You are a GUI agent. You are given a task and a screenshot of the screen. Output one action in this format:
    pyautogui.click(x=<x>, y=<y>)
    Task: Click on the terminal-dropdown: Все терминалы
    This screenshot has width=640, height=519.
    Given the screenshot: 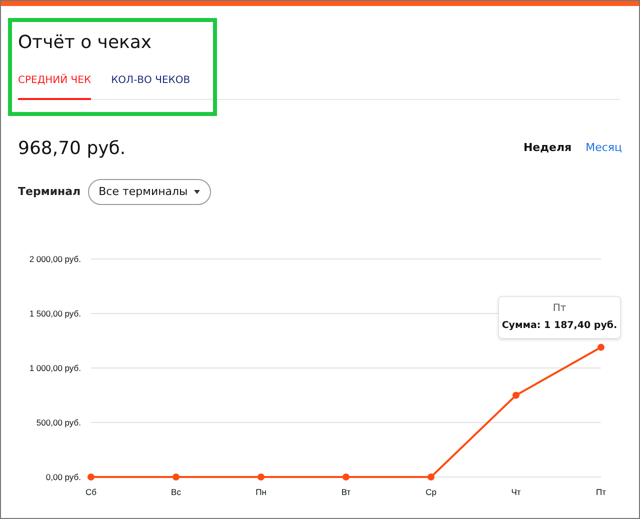 What is the action you would take?
    pyautogui.click(x=149, y=192)
    